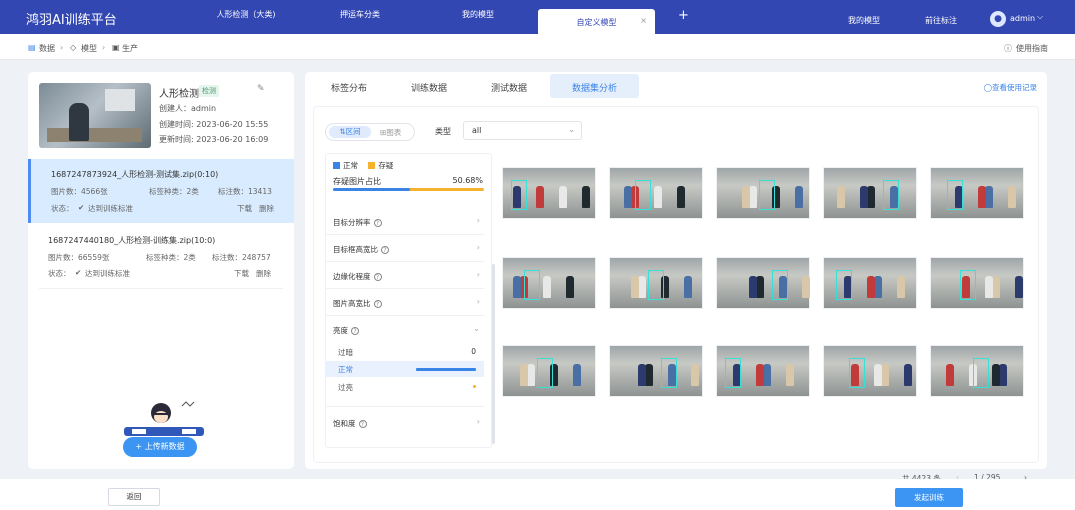  Describe the element at coordinates (349, 87) in the screenshot. I see `tab-label-distribution: 标签分布` at that location.